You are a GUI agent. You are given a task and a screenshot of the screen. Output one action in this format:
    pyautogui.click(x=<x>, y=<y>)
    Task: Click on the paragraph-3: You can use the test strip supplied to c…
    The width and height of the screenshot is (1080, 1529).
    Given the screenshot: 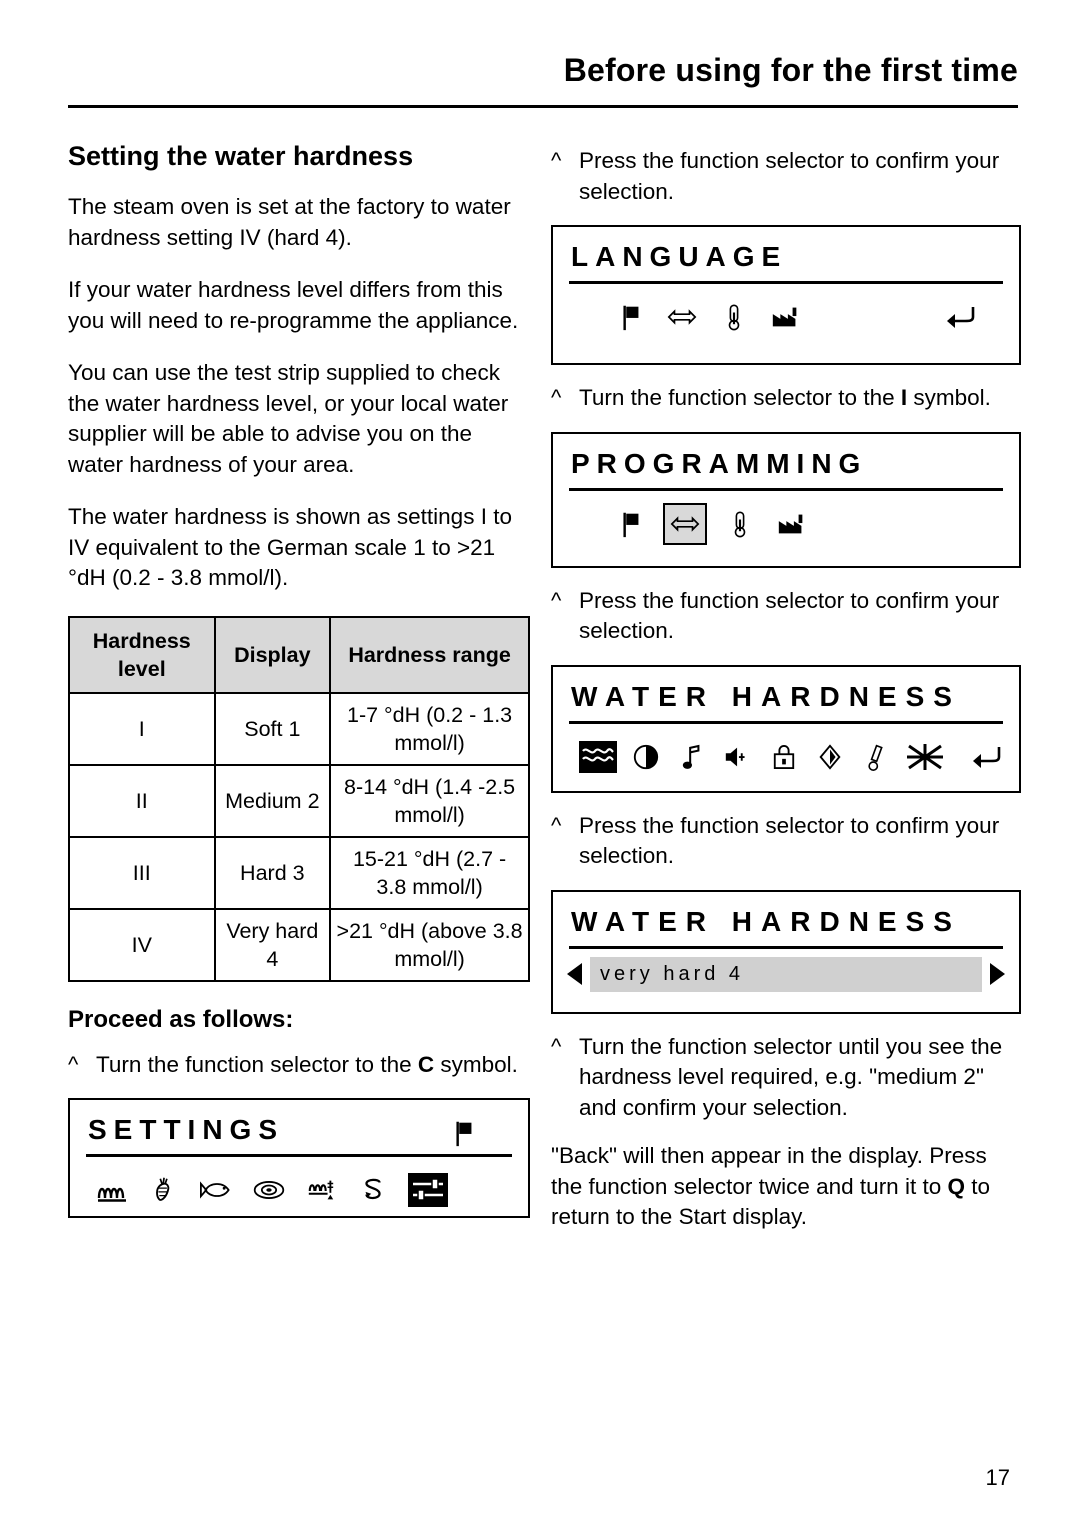 What is the action you would take?
    pyautogui.click(x=288, y=418)
    